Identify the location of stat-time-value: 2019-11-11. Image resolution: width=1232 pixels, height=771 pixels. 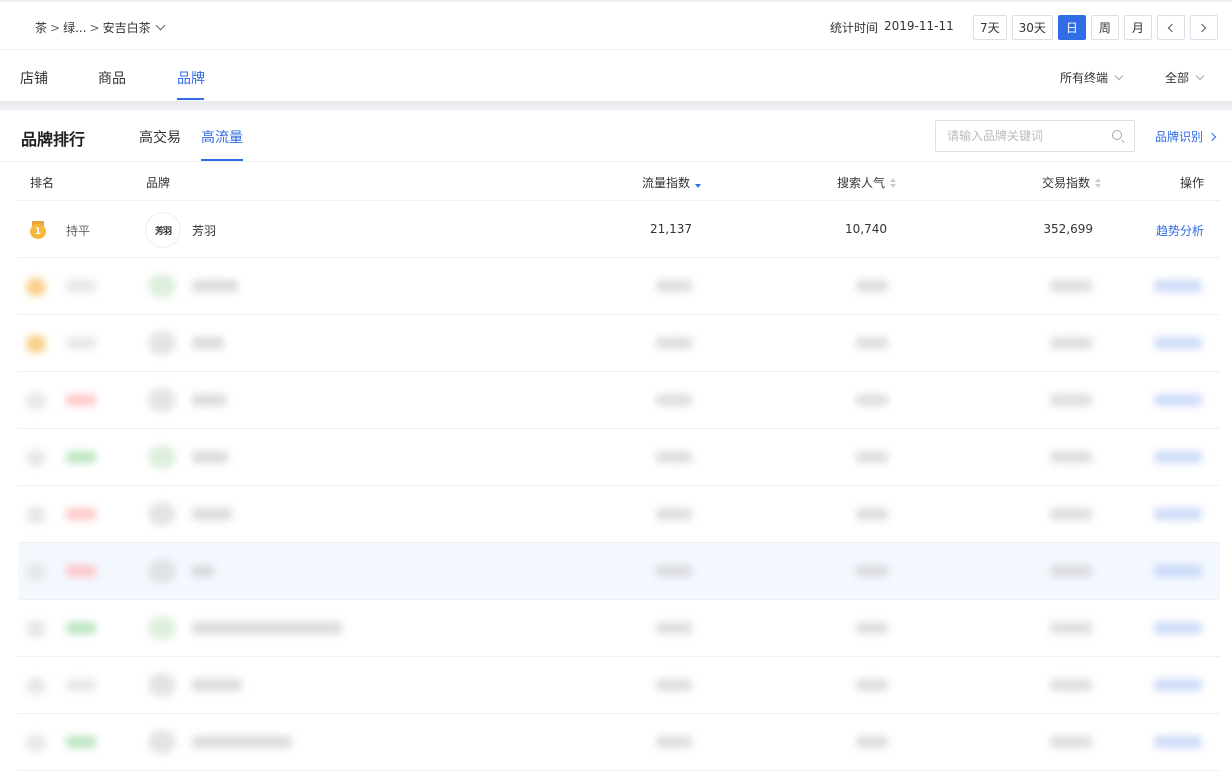
(919, 26).